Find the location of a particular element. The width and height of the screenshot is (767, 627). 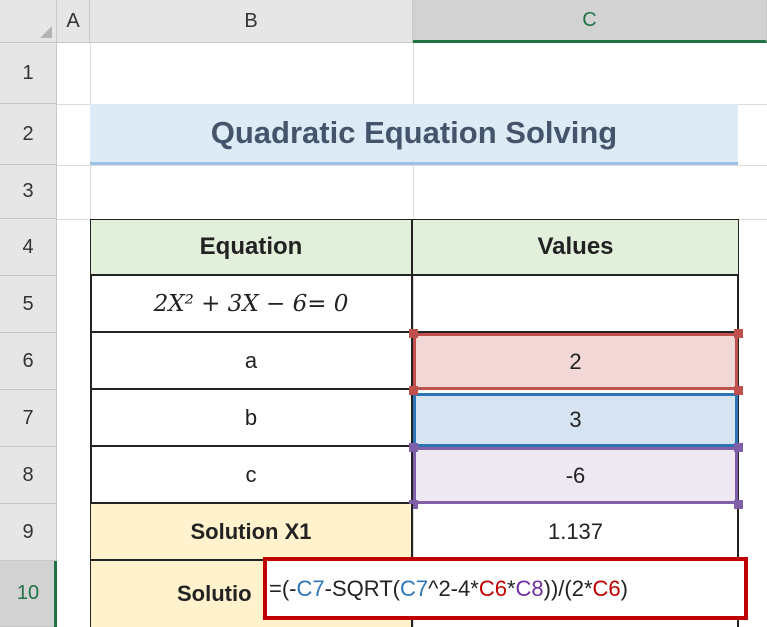

select-all-triangle-icon is located at coordinates (46, 32).